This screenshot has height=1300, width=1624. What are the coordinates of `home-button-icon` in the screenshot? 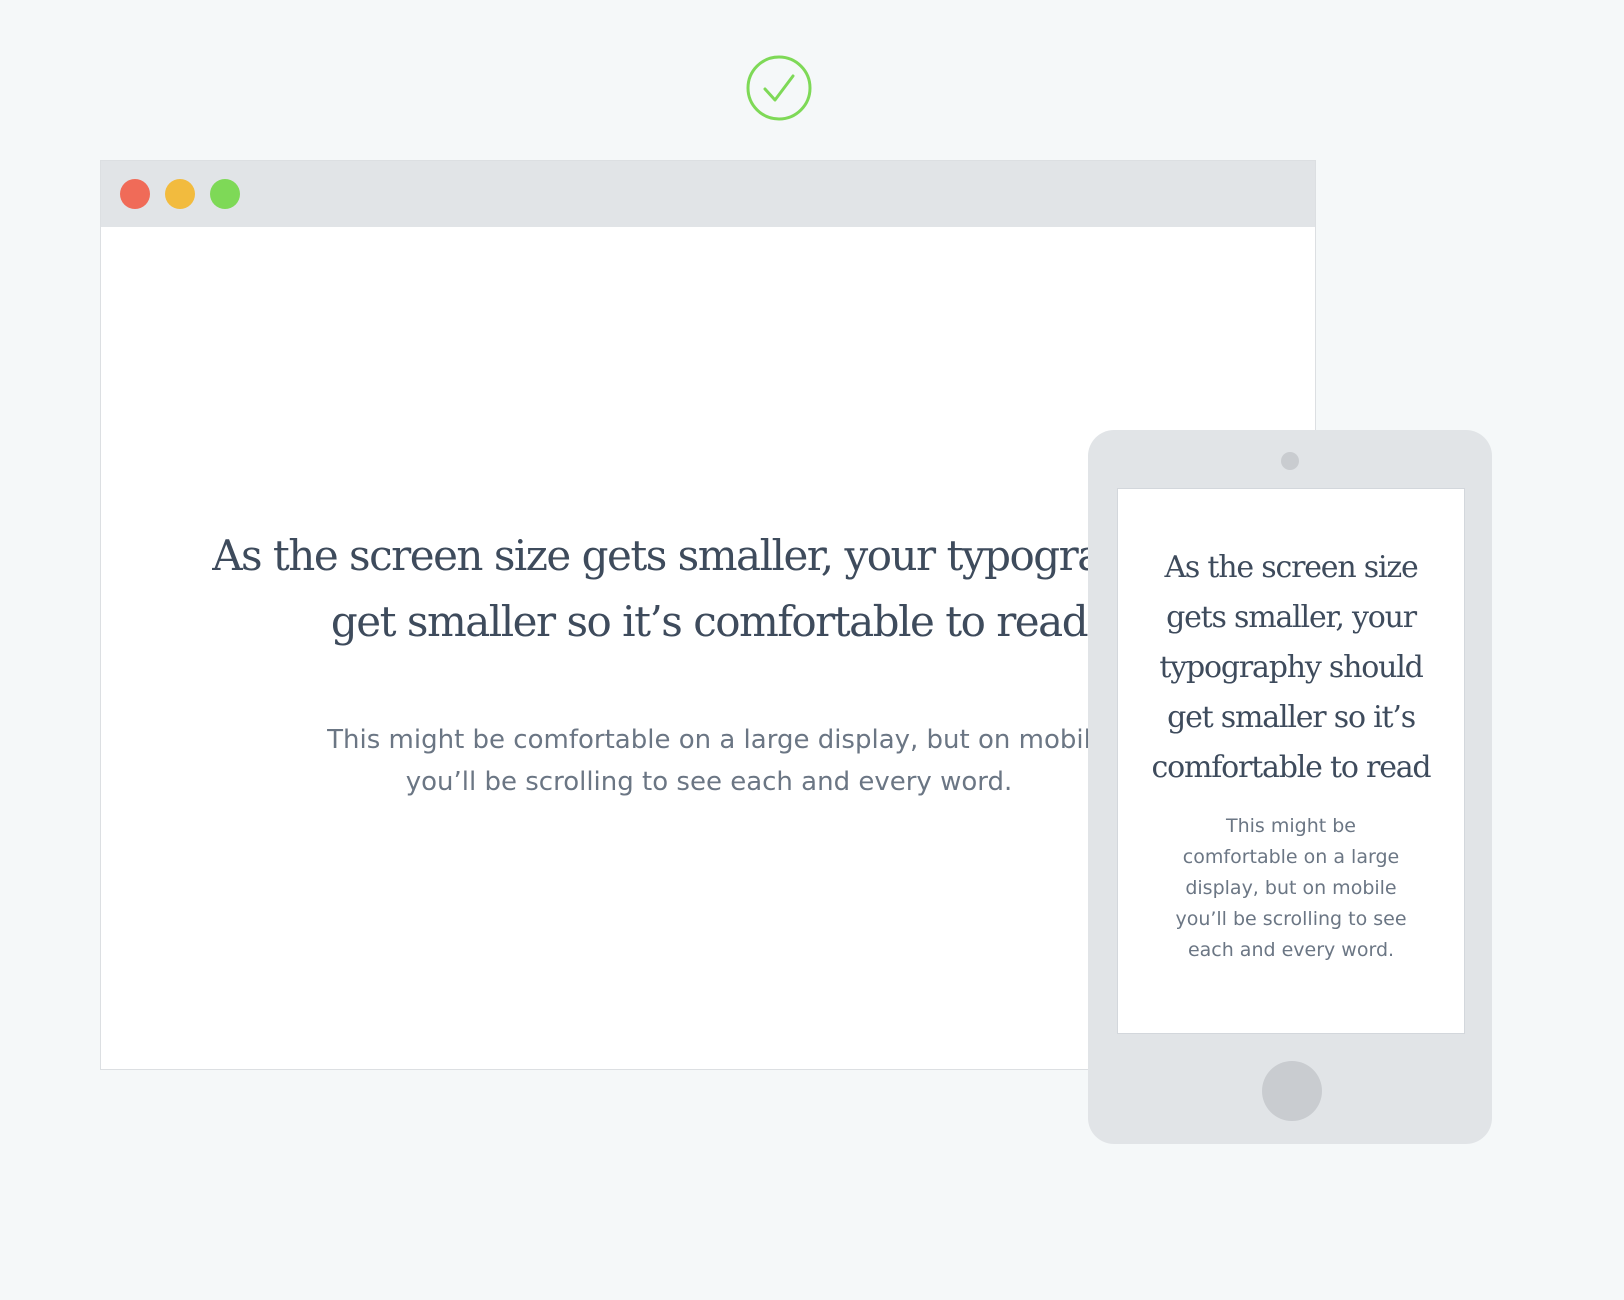 It's located at (1292, 1091).